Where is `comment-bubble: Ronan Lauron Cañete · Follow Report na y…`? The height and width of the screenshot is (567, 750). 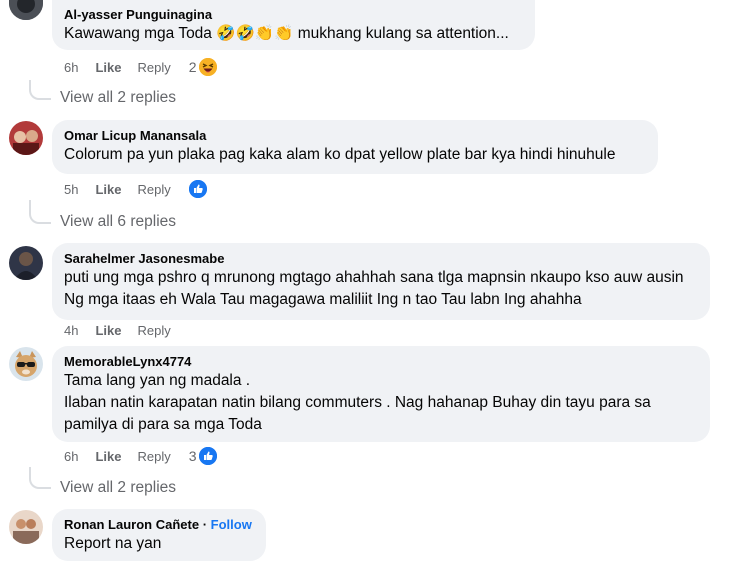 comment-bubble: Ronan Lauron Cañete · Follow Report na y… is located at coordinates (159, 535).